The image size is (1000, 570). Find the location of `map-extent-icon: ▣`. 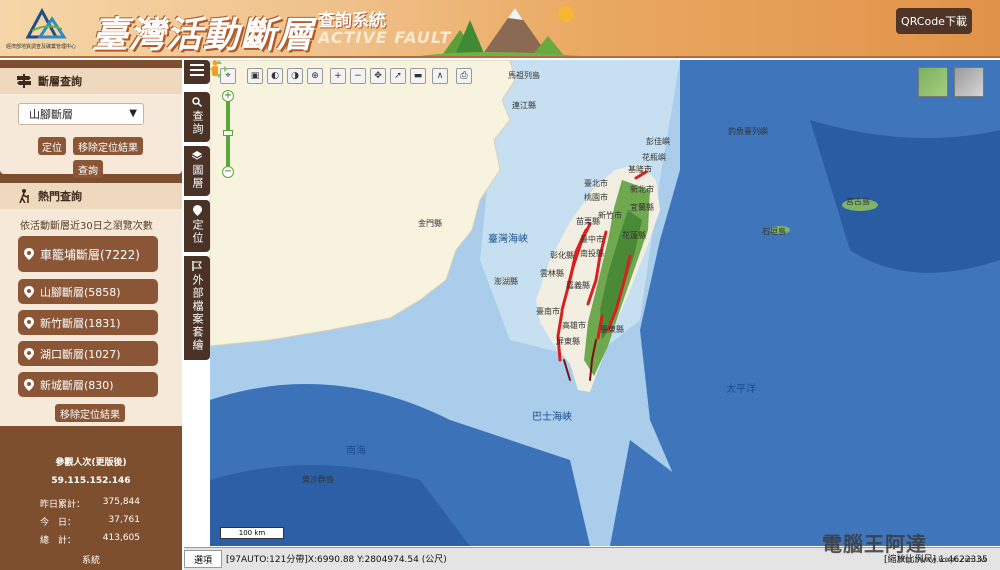

map-extent-icon: ▣ is located at coordinates (255, 76).